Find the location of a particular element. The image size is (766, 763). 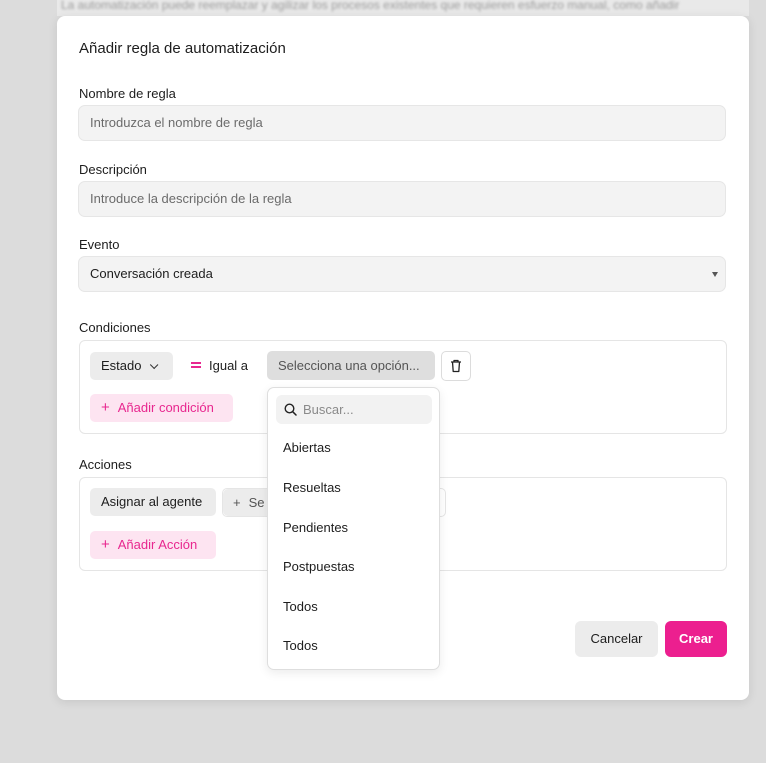

description-input: Introduce la descripción de la regla is located at coordinates (402, 199).